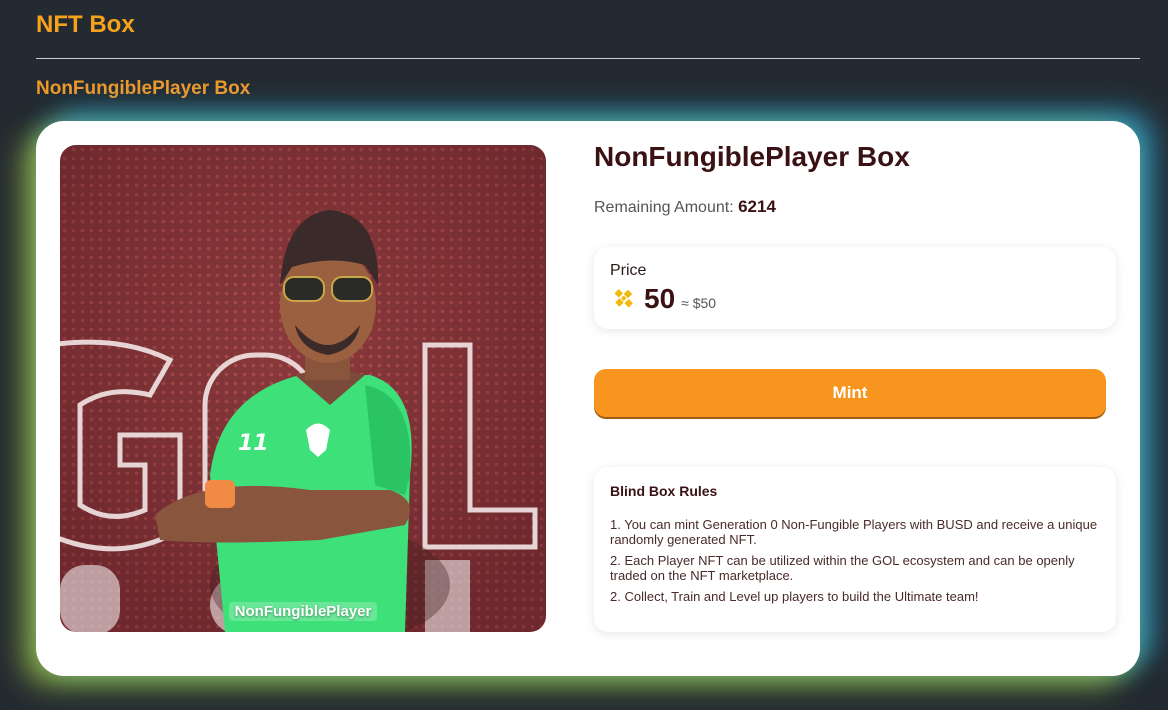 This screenshot has height=710, width=1168. What do you see at coordinates (850, 393) in the screenshot?
I see `mint-button: Mint` at bounding box center [850, 393].